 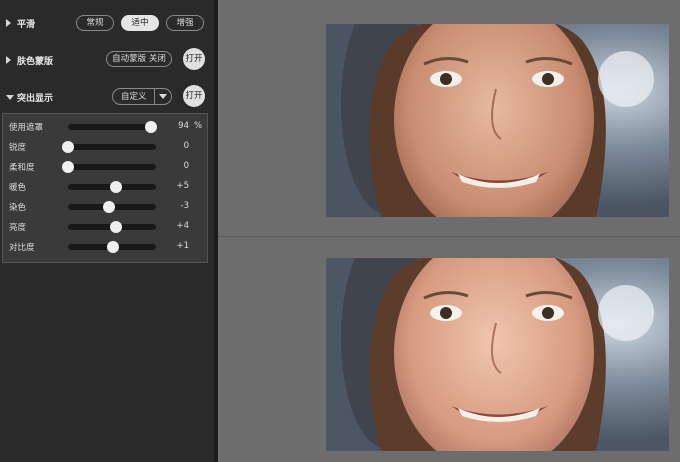 I want to click on section-title-highlight: 突出显示, so click(x=35, y=99).